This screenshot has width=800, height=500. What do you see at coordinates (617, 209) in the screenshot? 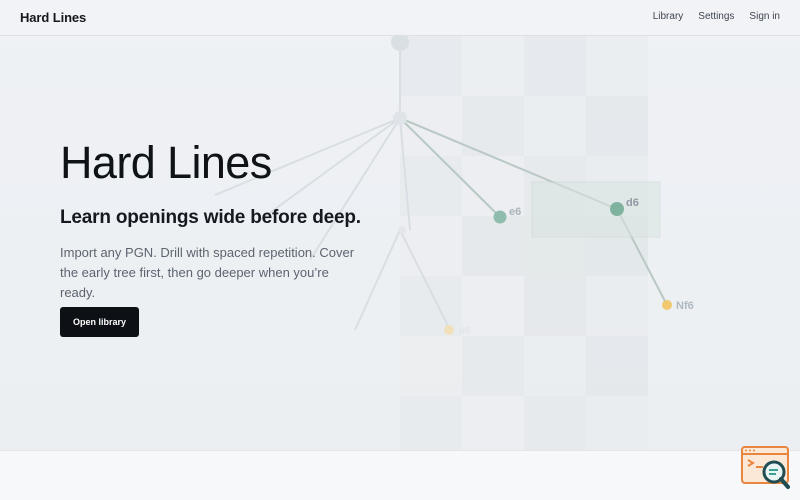
I see `tree-node-d6` at bounding box center [617, 209].